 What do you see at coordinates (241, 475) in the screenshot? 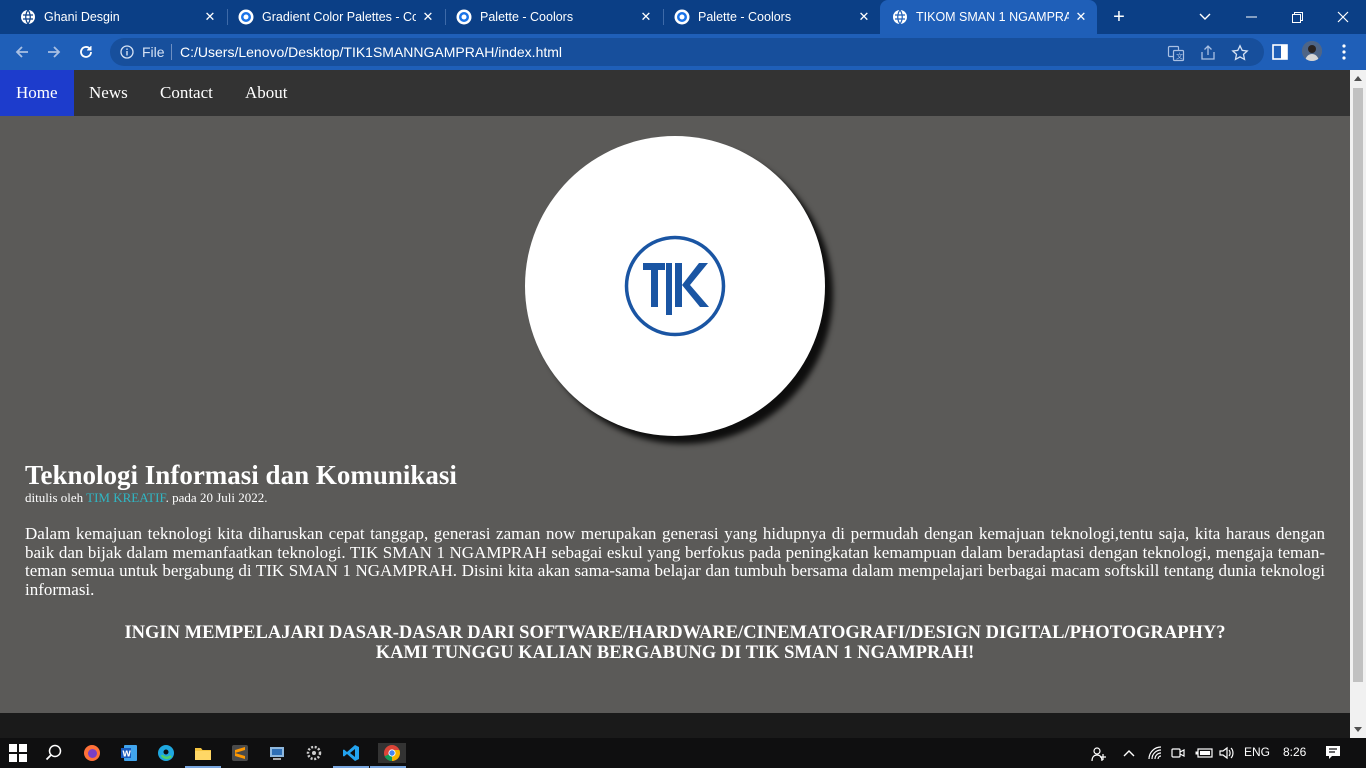
I see `article-title: Teknologi Informasi dan Komunikasi` at bounding box center [241, 475].